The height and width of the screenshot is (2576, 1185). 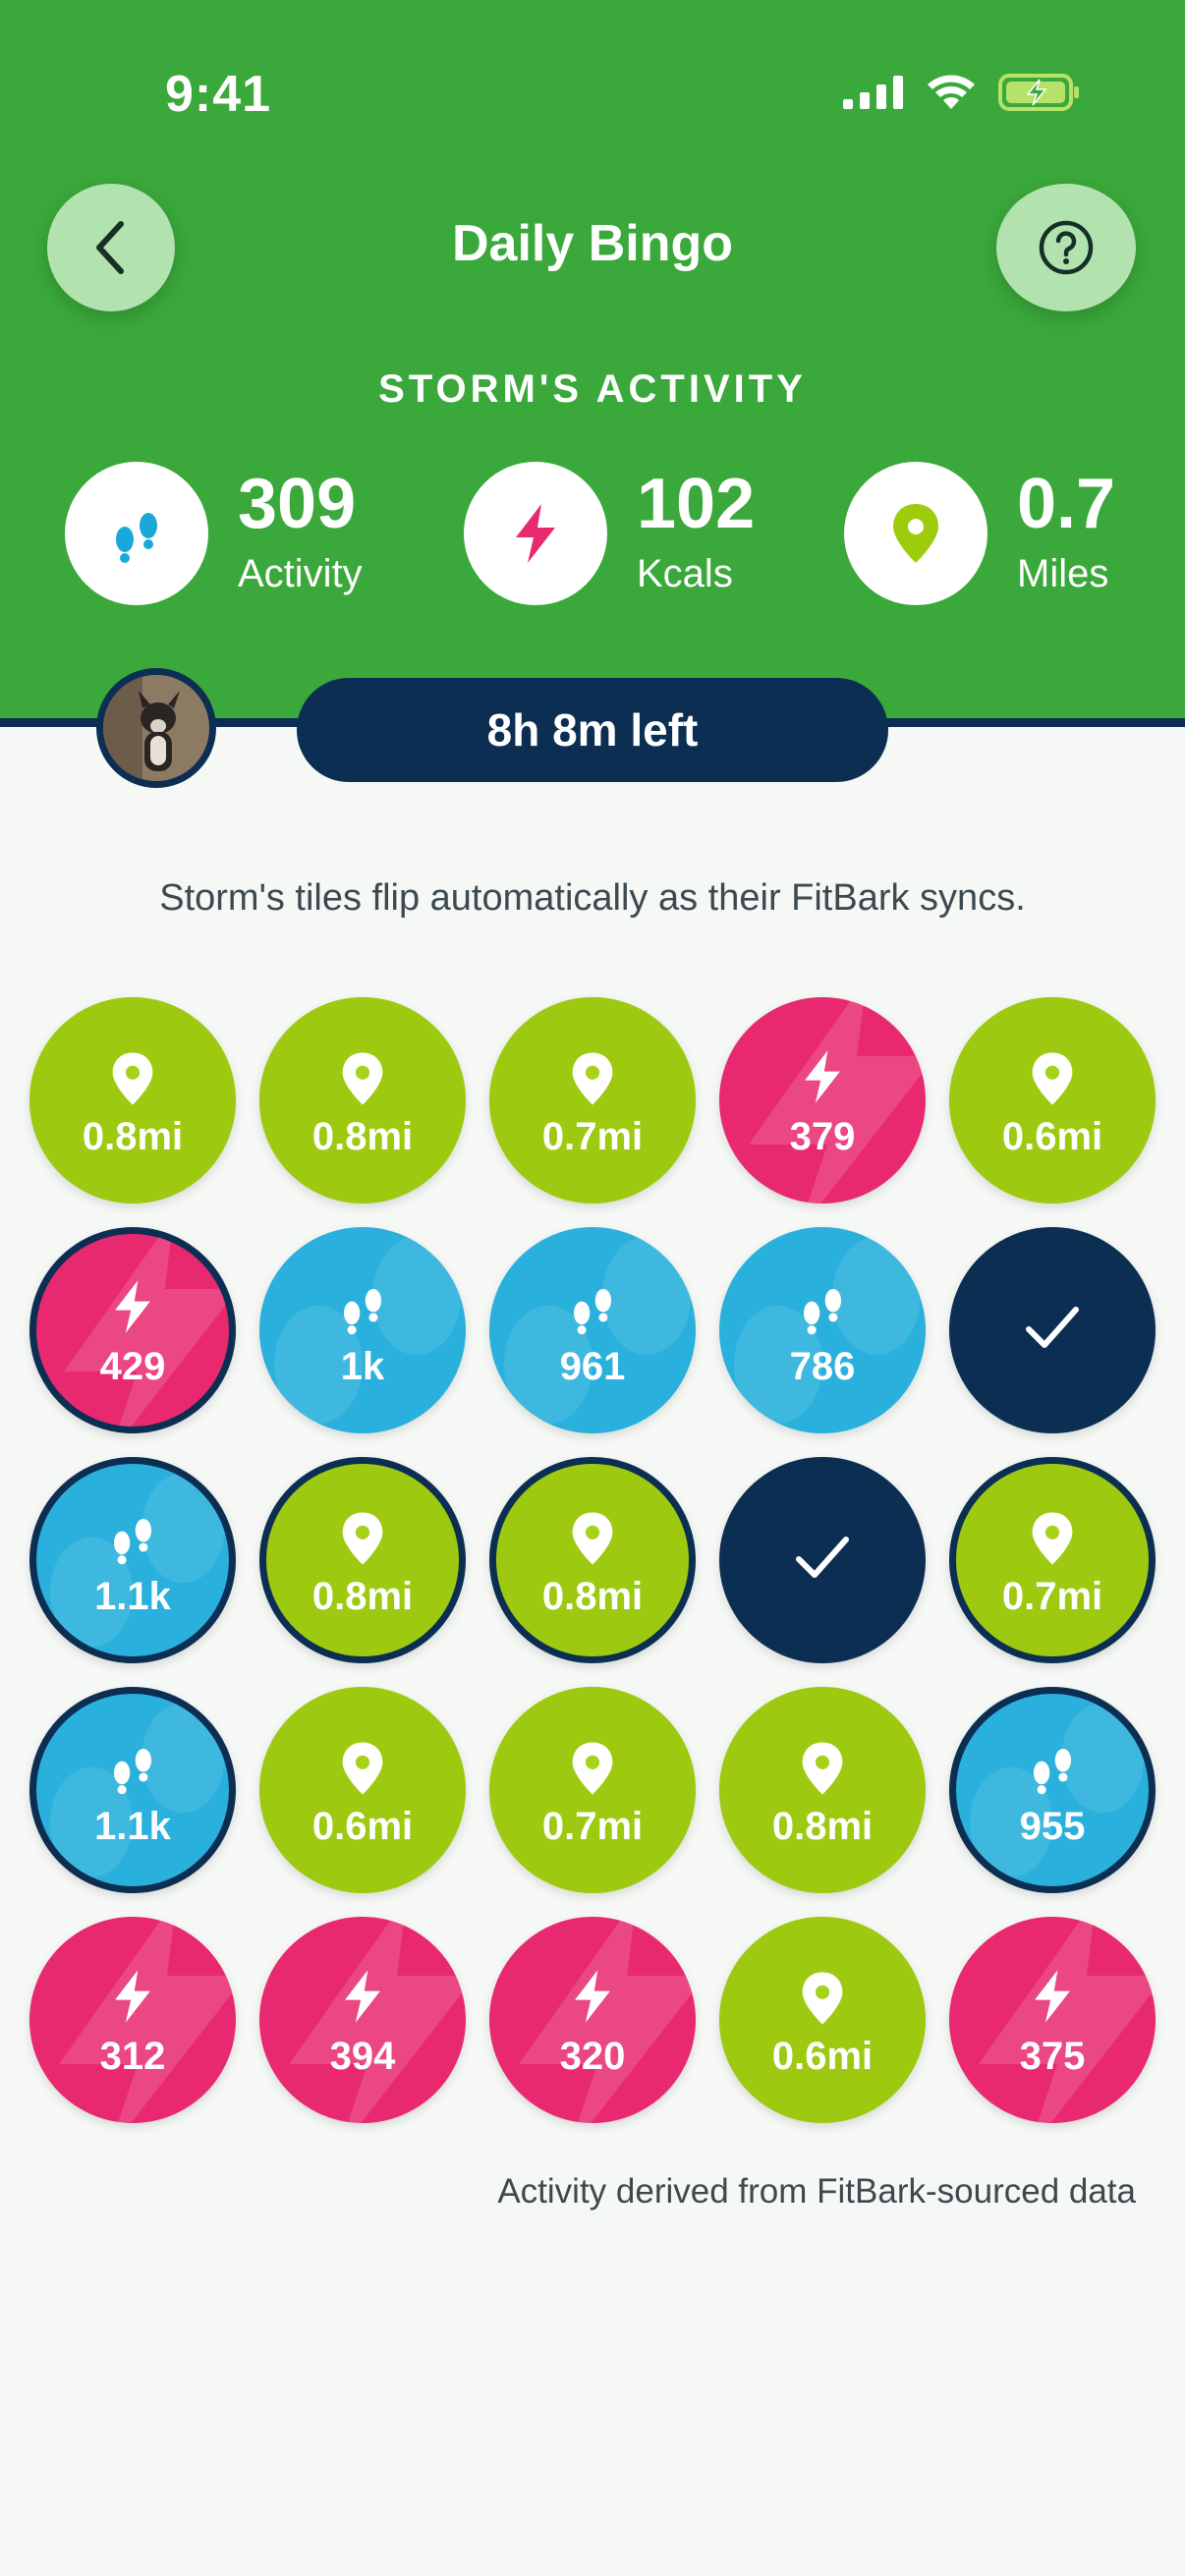 I want to click on stat-miles-label: Miles, so click(x=1063, y=573).